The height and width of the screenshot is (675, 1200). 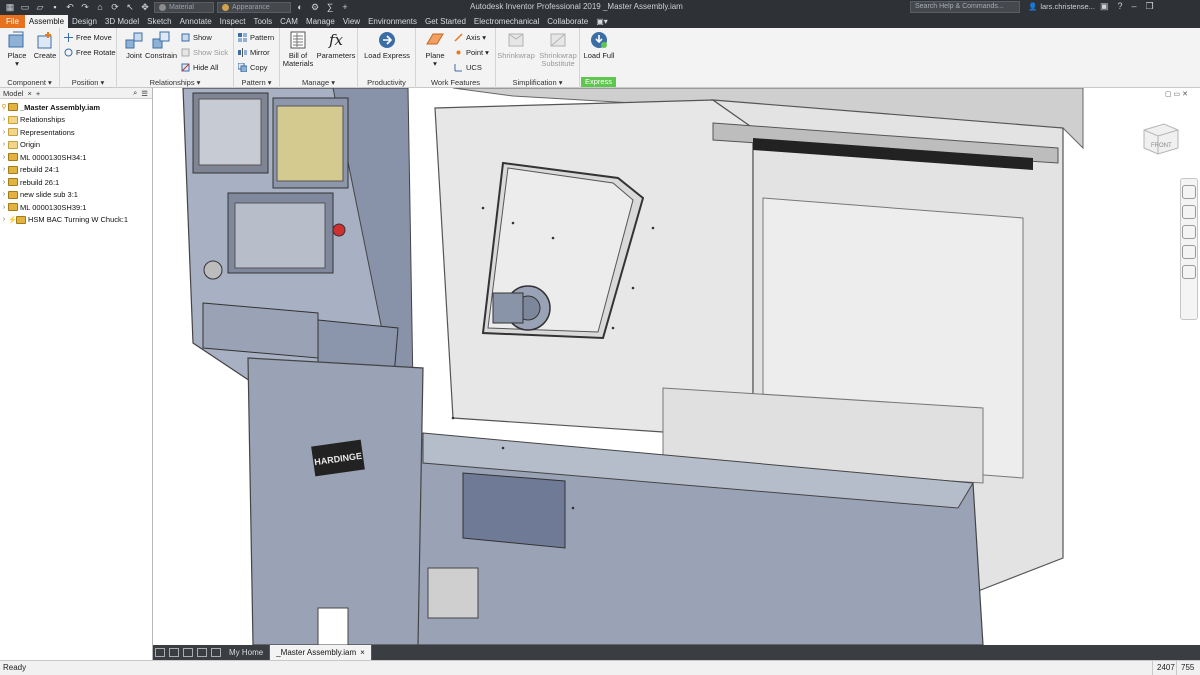 I want to click on tree-item-rebuild-24: › rebuild 24:1, so click(x=76, y=170).